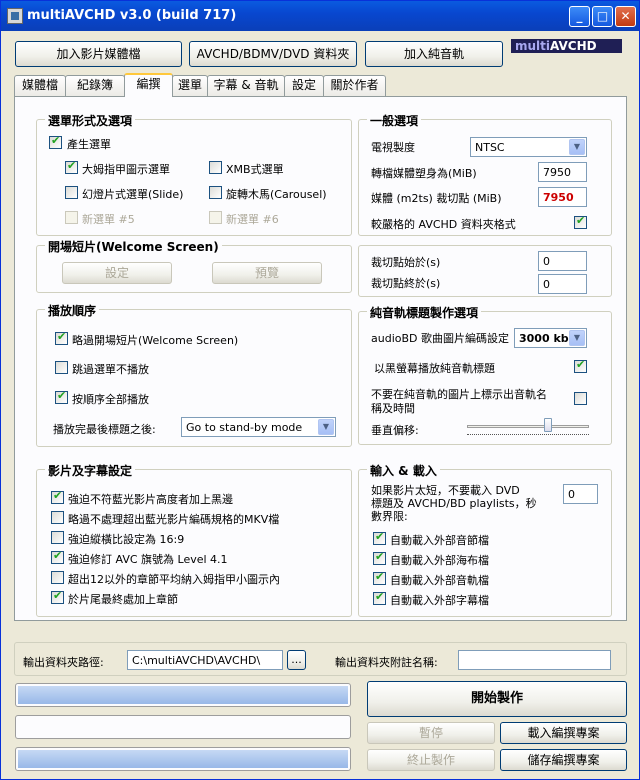 Image resolution: width=640 pixels, height=780 pixels. Describe the element at coordinates (406, 262) in the screenshot. I see `cut-start-label: 裁切點始於(s)` at that location.